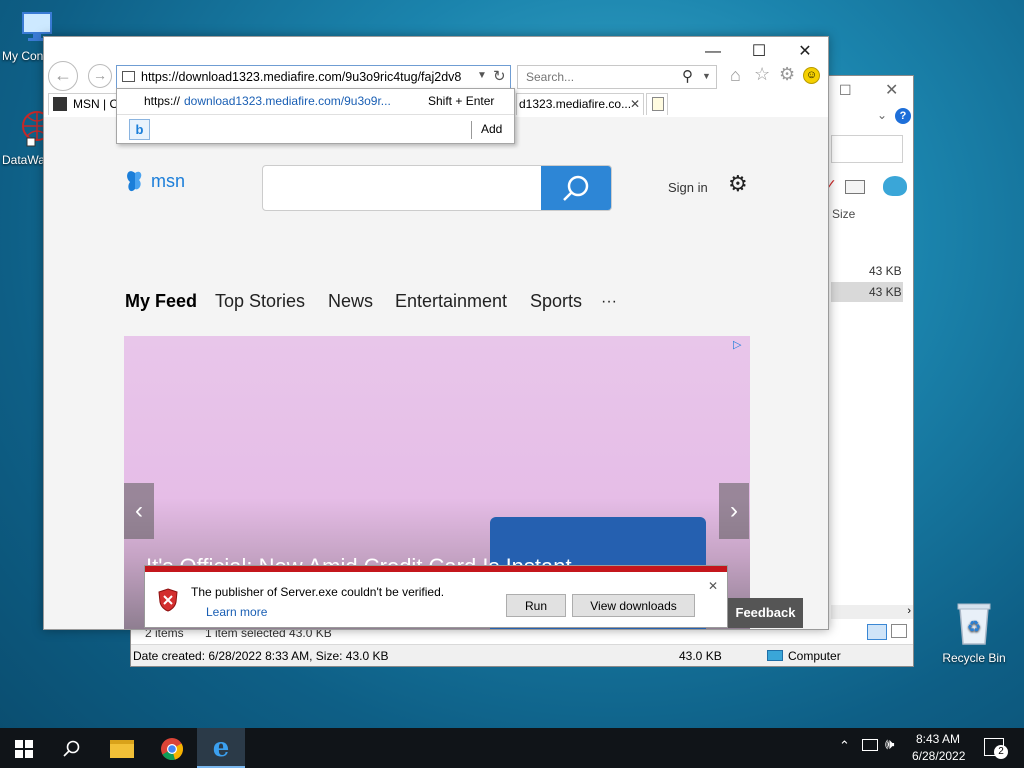 The height and width of the screenshot is (768, 1024). I want to click on selected-row: 43 KB, so click(867, 292).